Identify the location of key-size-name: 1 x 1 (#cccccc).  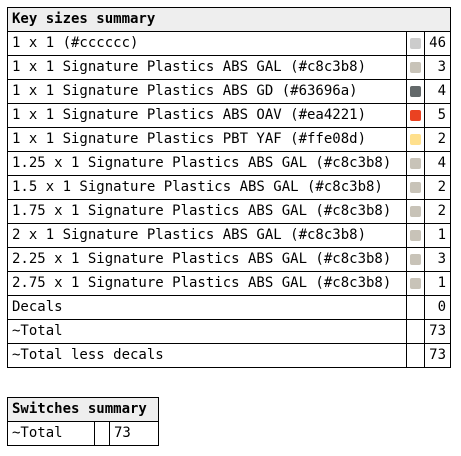
(207, 43).